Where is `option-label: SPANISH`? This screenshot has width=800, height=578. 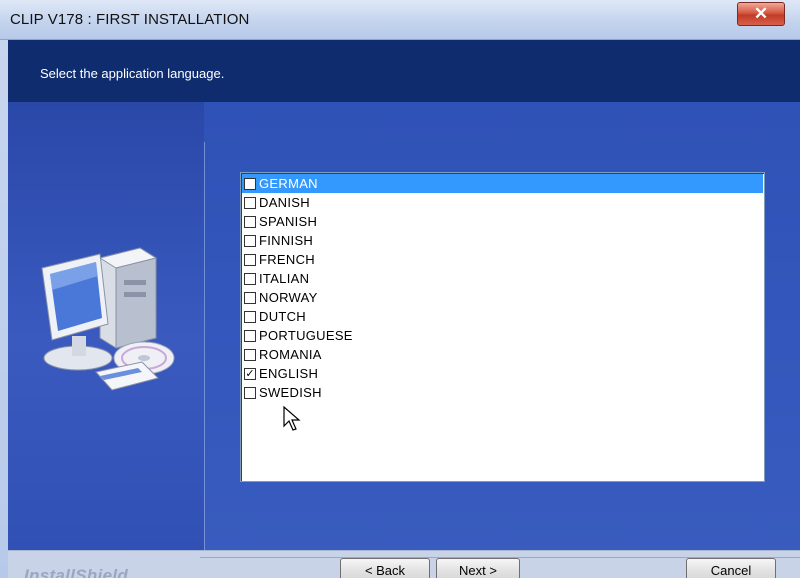 option-label: SPANISH is located at coordinates (288, 221).